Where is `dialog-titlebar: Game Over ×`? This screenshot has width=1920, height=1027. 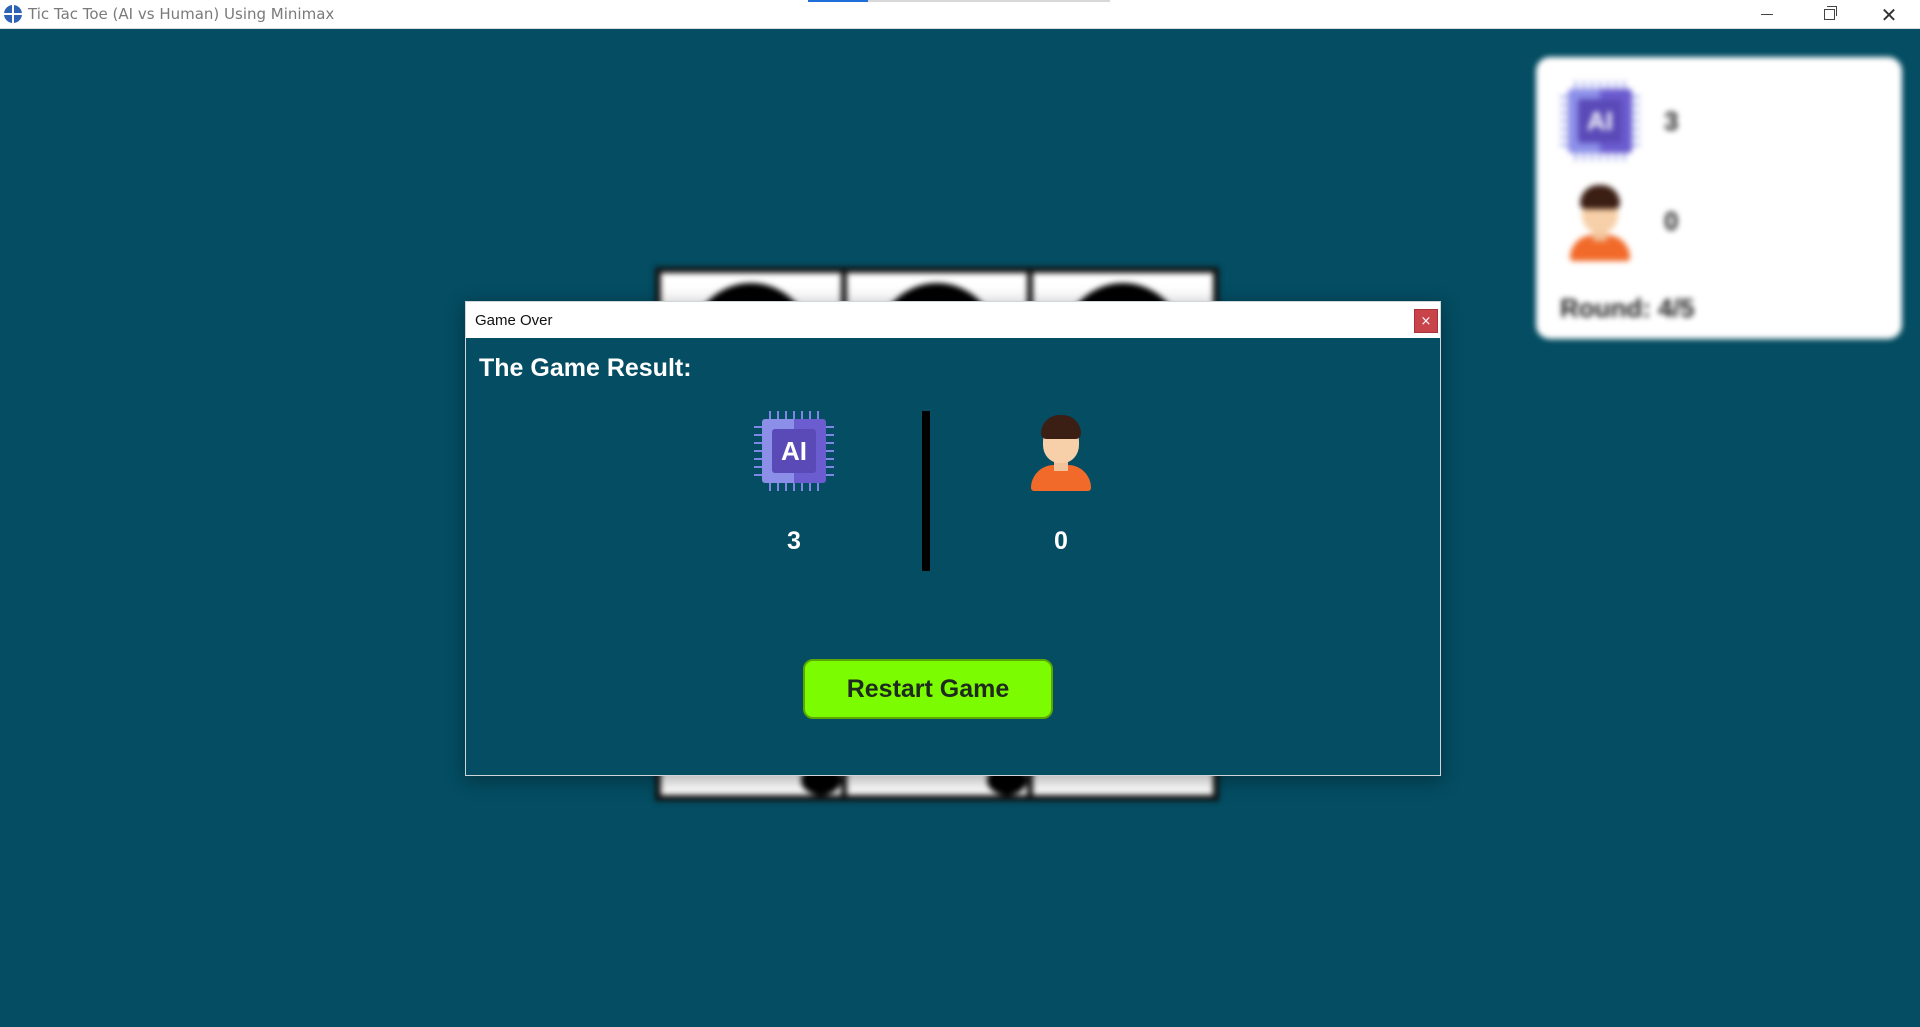
dialog-titlebar: Game Over × is located at coordinates (953, 320).